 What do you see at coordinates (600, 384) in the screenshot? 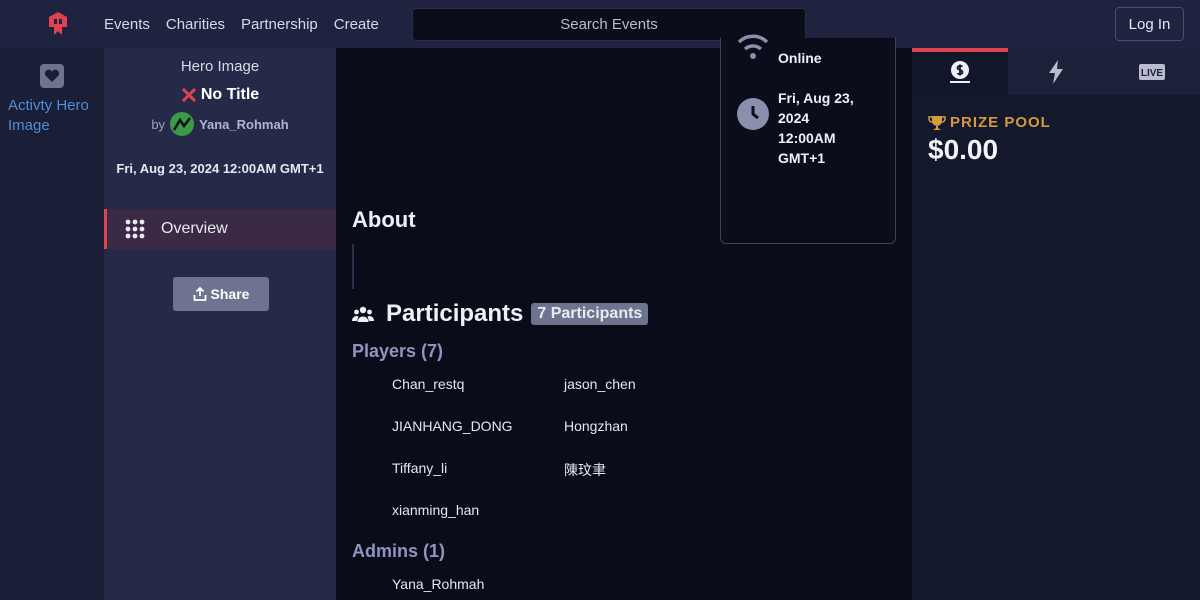
I see `player-name: jason_chen` at bounding box center [600, 384].